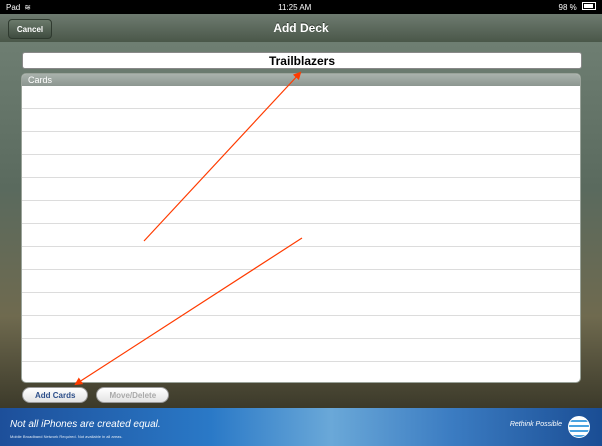  What do you see at coordinates (295, 7) in the screenshot?
I see `clock: 11:25 AM` at bounding box center [295, 7].